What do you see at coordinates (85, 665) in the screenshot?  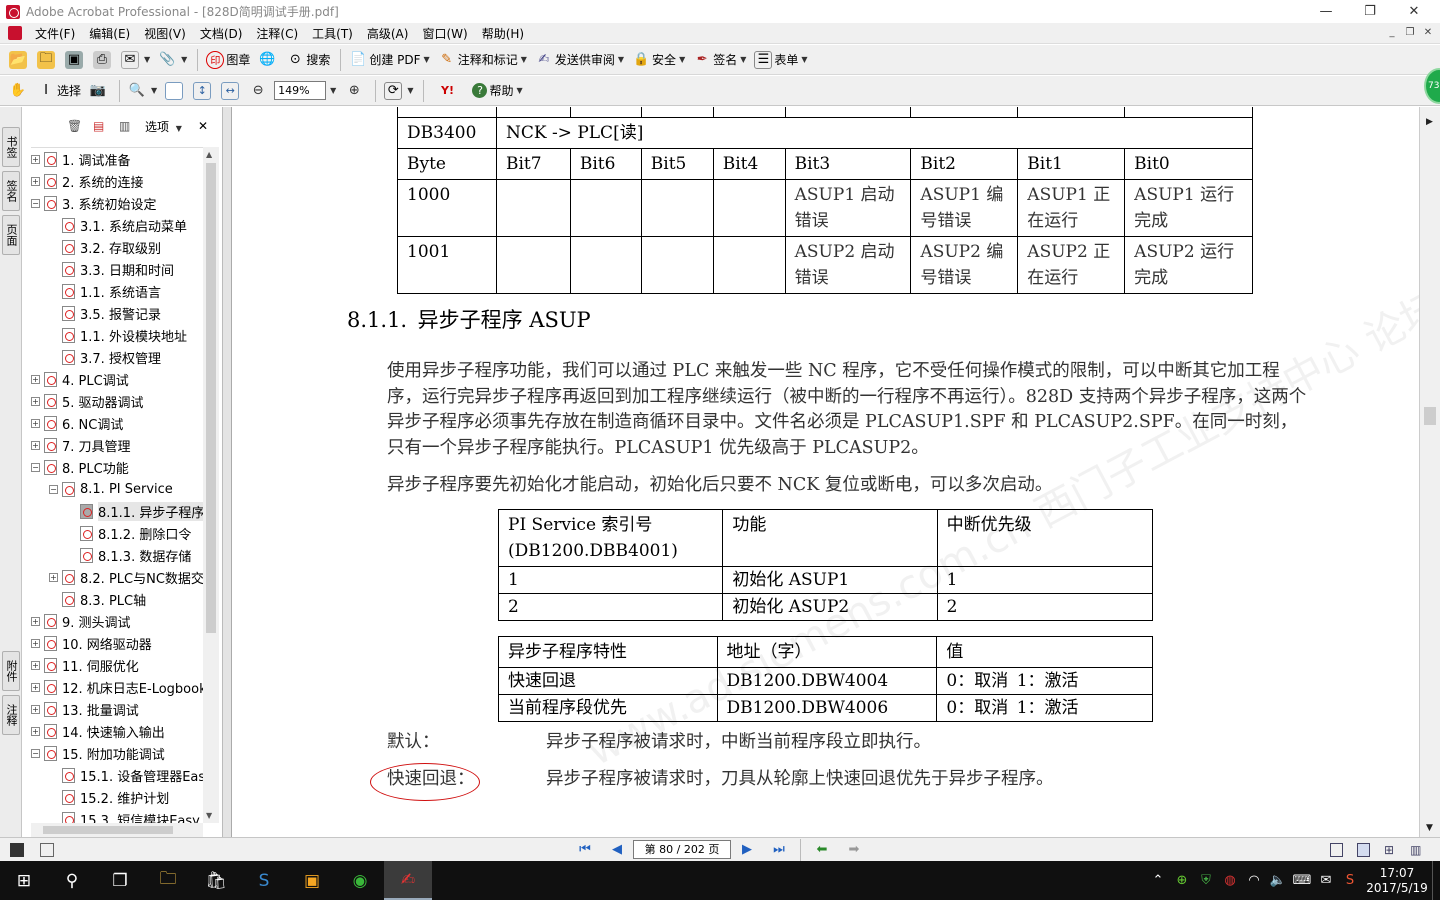 I see `bookmark-item: +11. 伺服优化` at bounding box center [85, 665].